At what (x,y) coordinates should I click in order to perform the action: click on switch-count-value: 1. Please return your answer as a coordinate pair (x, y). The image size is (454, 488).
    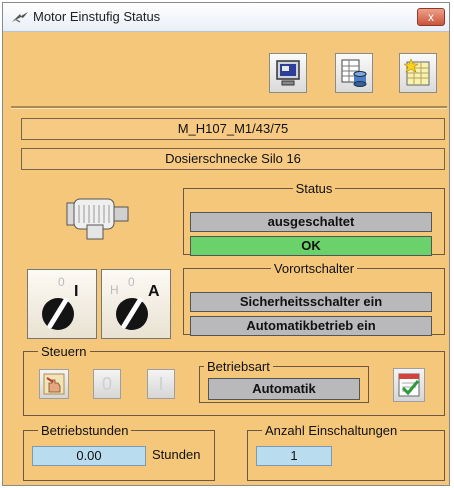
    Looking at the image, I should click on (294, 456).